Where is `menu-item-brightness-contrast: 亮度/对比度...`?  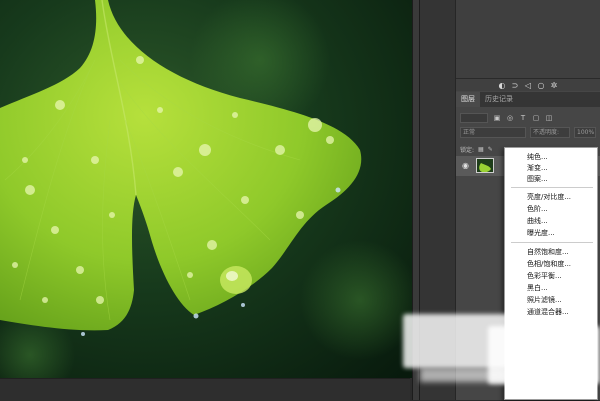 menu-item-brightness-contrast: 亮度/对比度... is located at coordinates (551, 197).